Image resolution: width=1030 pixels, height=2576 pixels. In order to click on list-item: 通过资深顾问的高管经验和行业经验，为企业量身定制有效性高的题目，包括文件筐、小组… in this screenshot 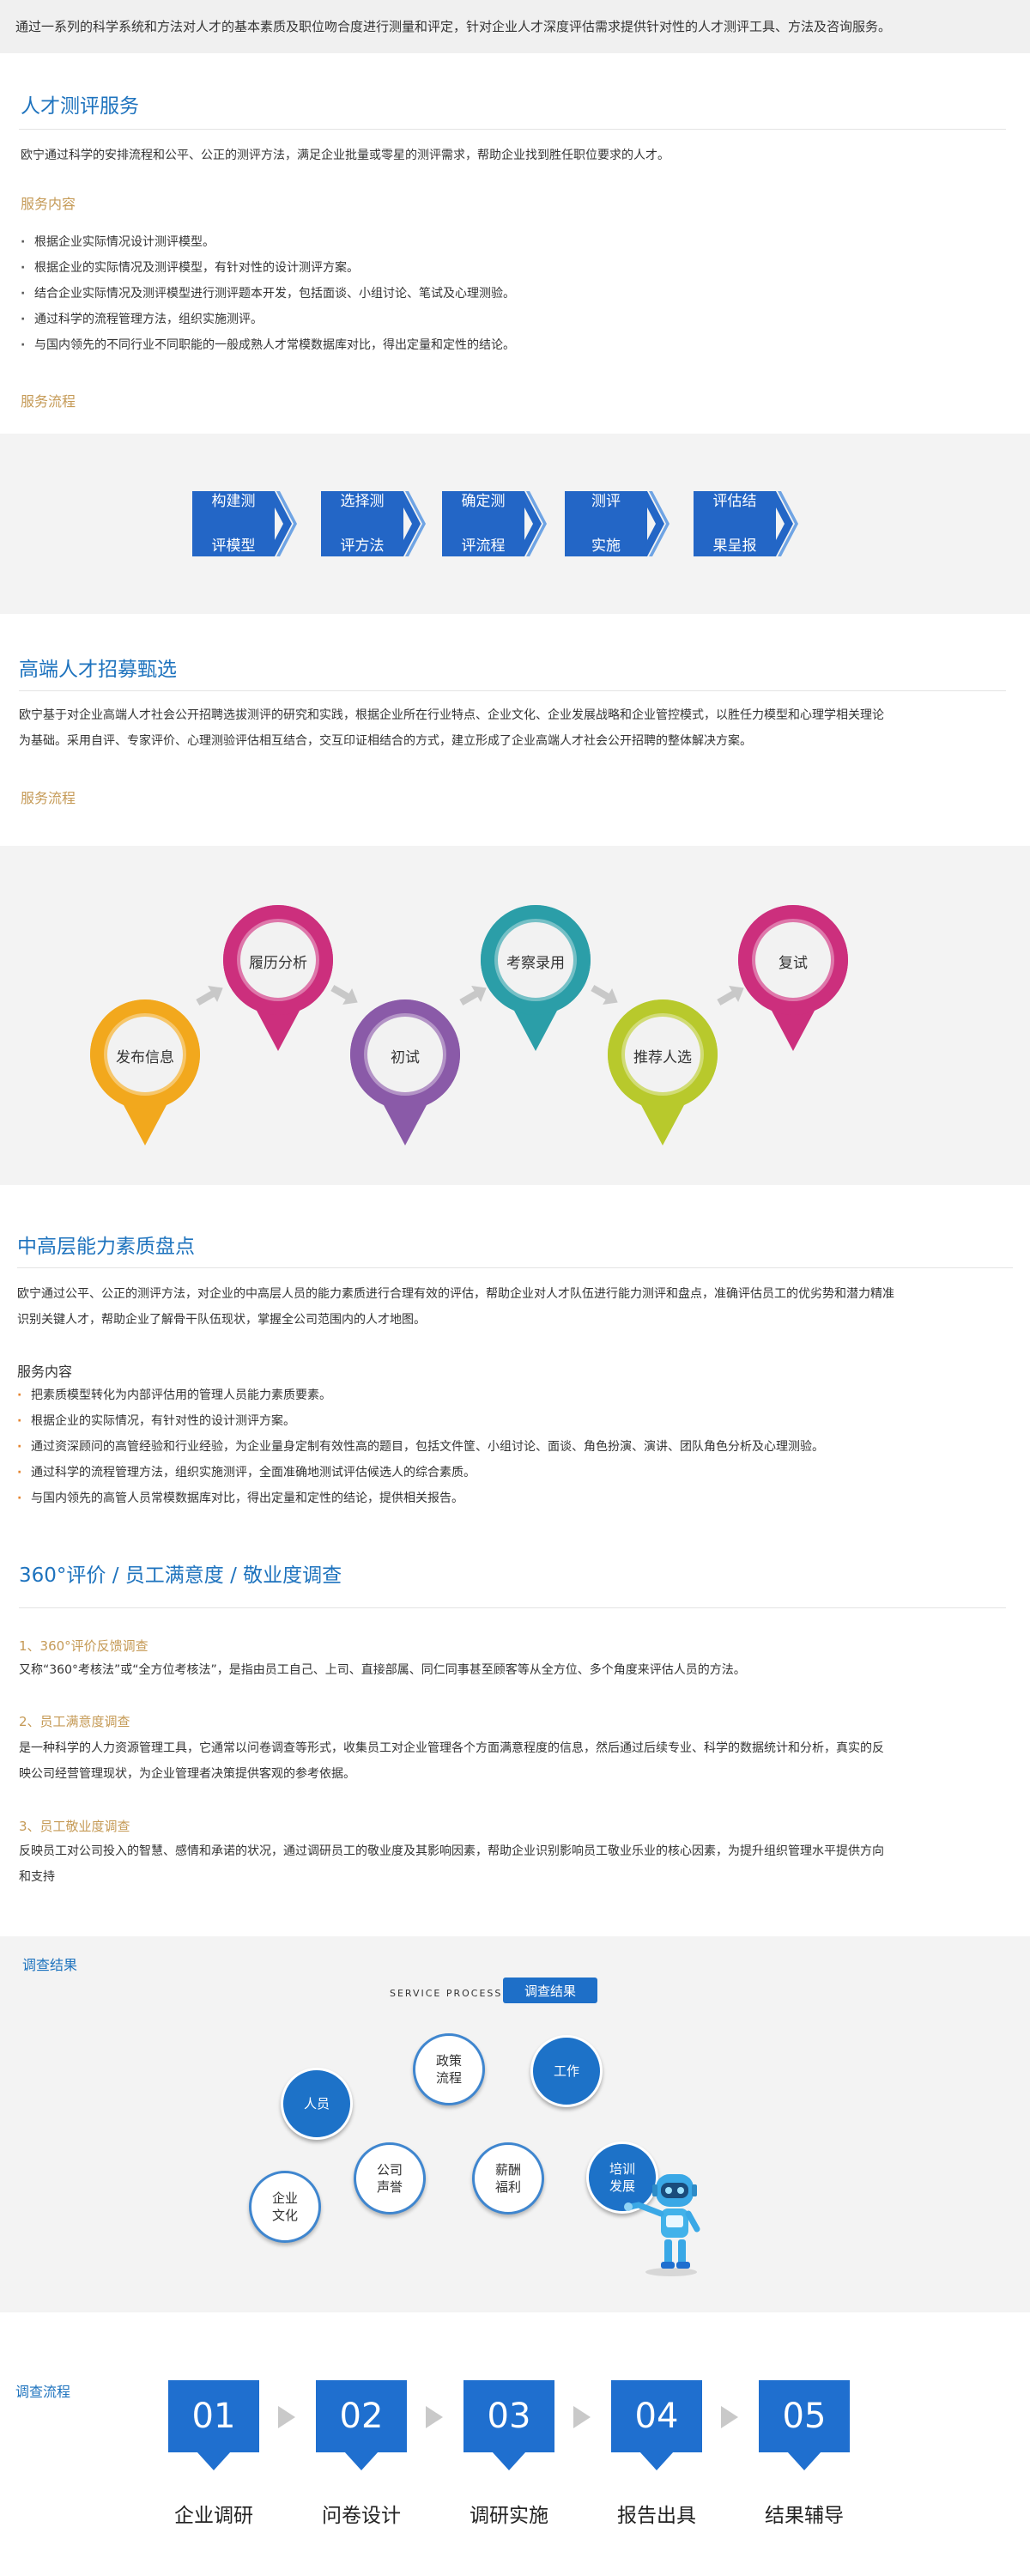, I will do `click(419, 1447)`.